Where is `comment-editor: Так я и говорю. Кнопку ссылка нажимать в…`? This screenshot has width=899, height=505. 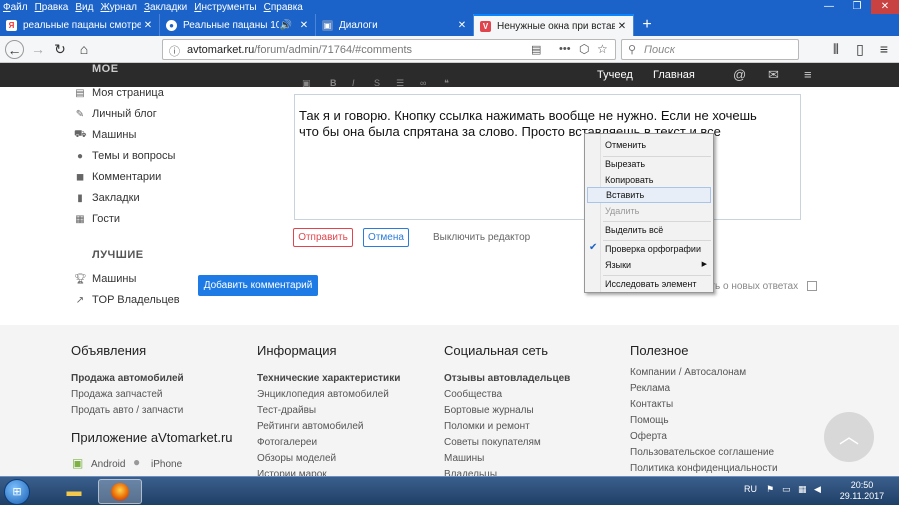
comment-editor: Так я и говорю. Кнопку ссылка нажимать в… is located at coordinates (547, 157).